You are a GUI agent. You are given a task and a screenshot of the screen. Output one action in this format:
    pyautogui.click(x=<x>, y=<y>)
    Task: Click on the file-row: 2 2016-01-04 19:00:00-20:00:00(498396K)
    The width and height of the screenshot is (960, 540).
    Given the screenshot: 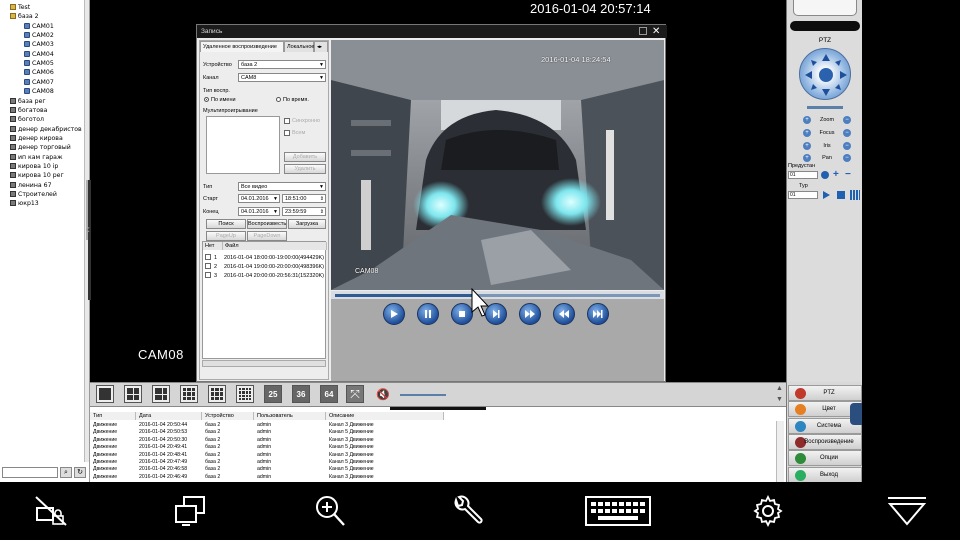 What is the action you would take?
    pyautogui.click(x=264, y=267)
    